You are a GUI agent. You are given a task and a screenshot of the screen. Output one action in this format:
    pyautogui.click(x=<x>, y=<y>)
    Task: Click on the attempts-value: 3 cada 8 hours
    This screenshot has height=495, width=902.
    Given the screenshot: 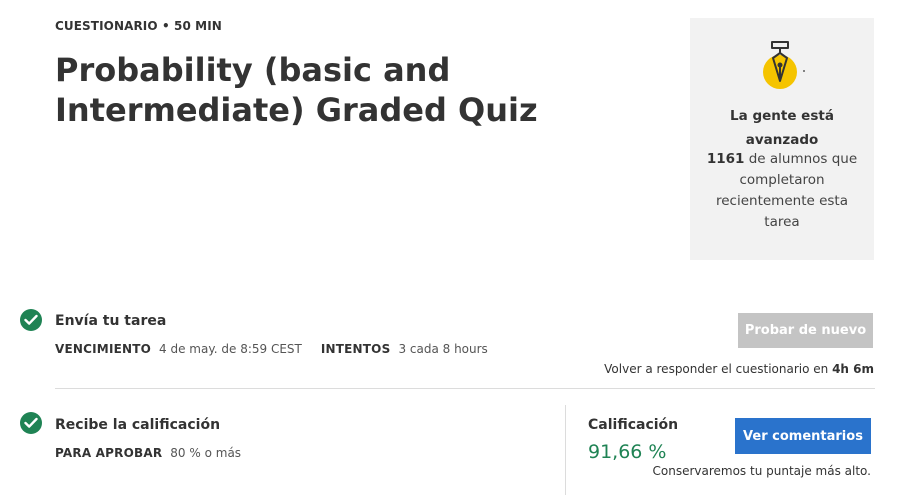 What is the action you would take?
    pyautogui.click(x=443, y=349)
    